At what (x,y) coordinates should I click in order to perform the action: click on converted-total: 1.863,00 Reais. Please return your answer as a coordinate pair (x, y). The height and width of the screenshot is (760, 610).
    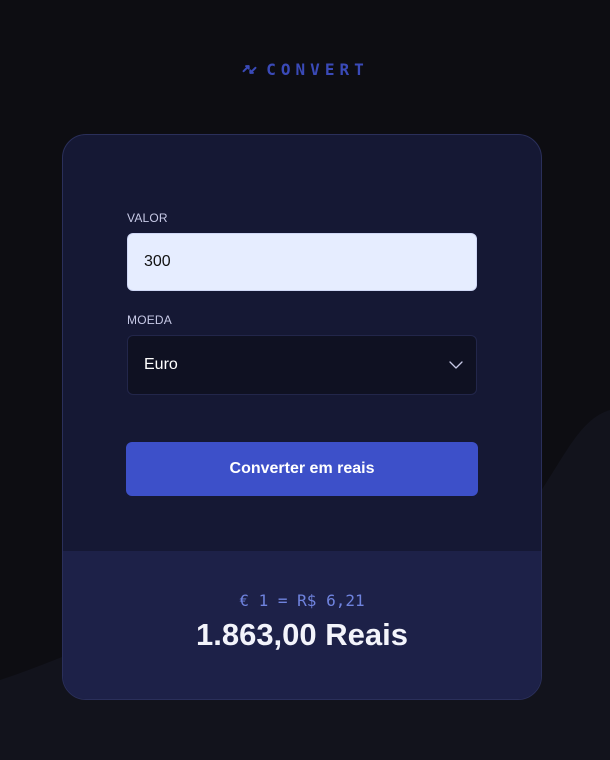
    Looking at the image, I should click on (301, 634).